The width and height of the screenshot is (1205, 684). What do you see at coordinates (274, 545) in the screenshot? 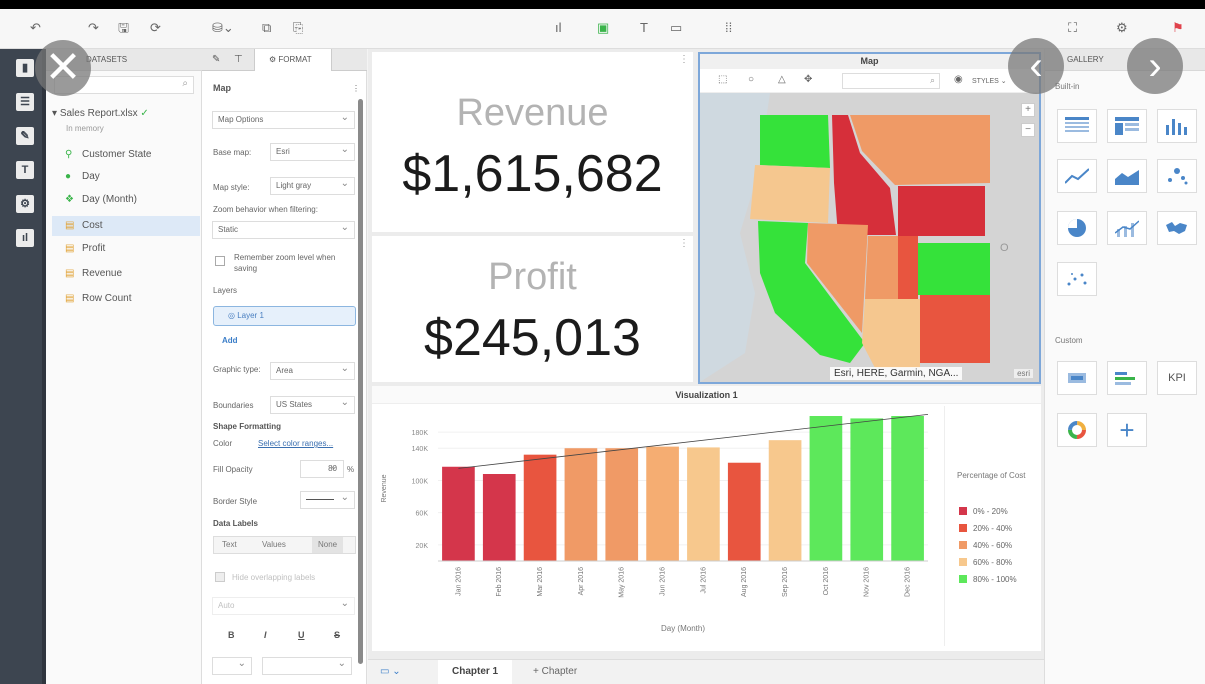
I see `seg-values: Values` at bounding box center [274, 545].